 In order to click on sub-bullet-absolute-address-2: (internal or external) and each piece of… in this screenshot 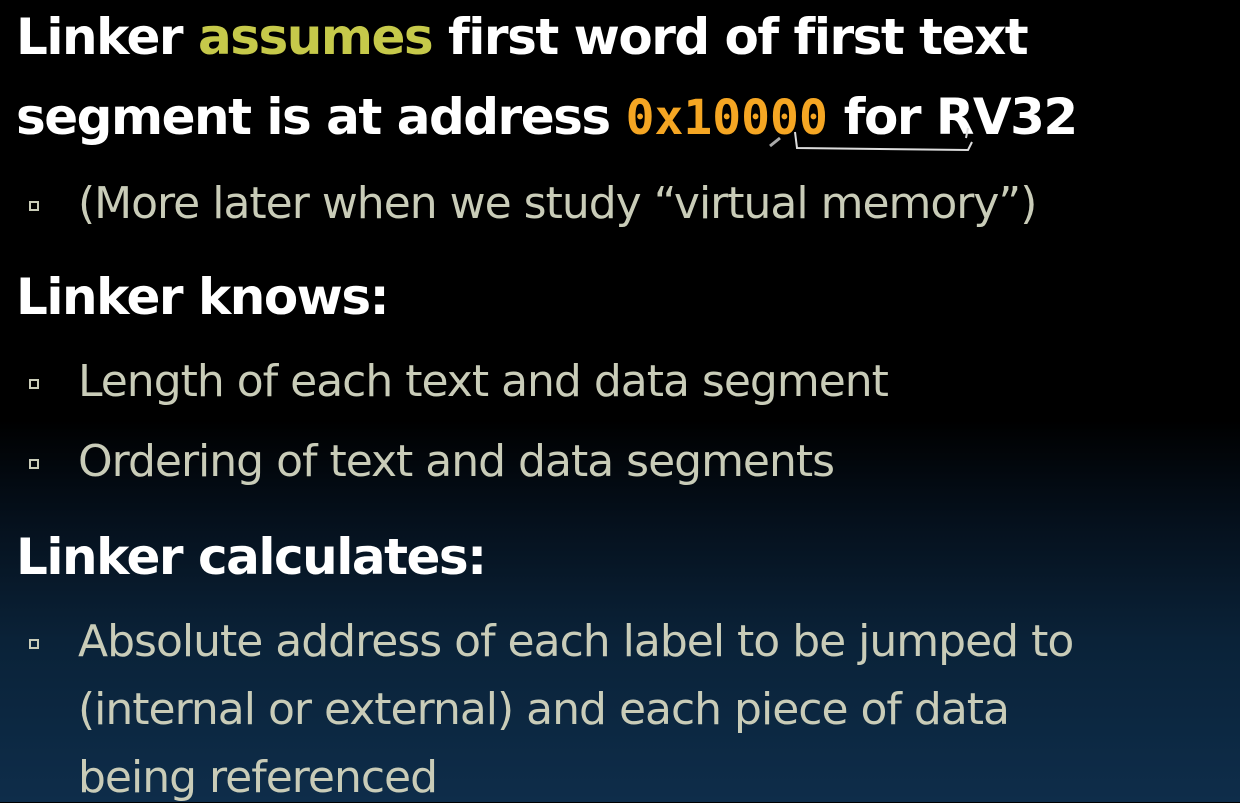, I will do `click(544, 709)`.